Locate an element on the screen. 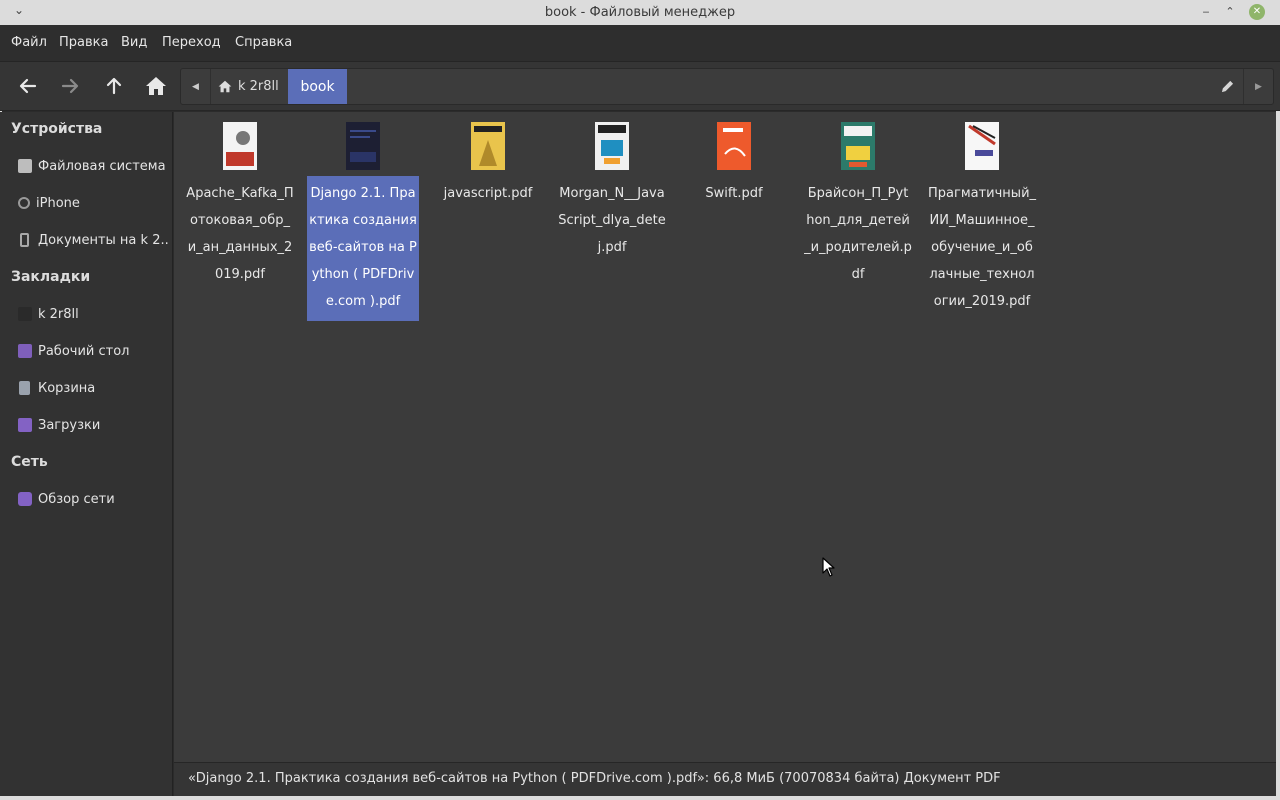 The width and height of the screenshot is (1280, 800). file-name: Morgan_N__JavaScript_dlya_detej.pdf is located at coordinates (612, 220).